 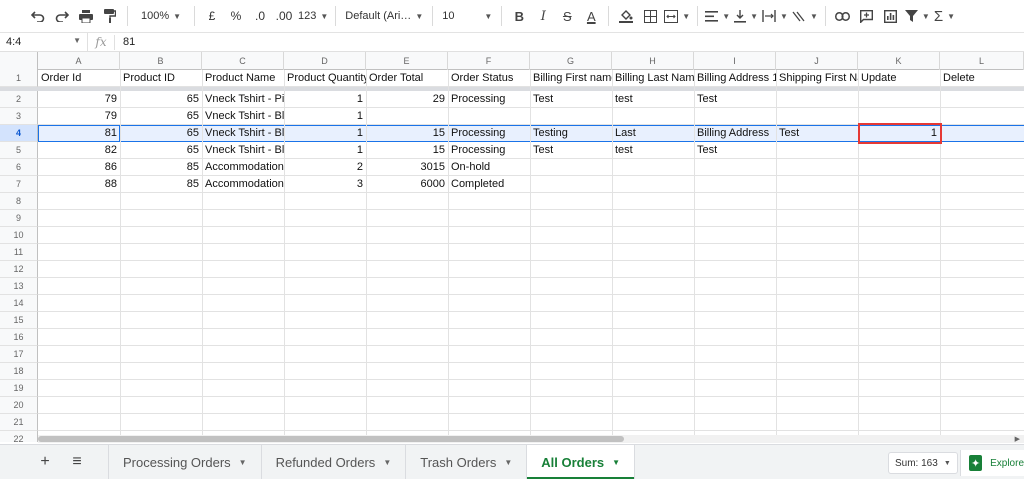 What do you see at coordinates (77, 462) in the screenshot?
I see `all-sheets-button: ≡` at bounding box center [77, 462].